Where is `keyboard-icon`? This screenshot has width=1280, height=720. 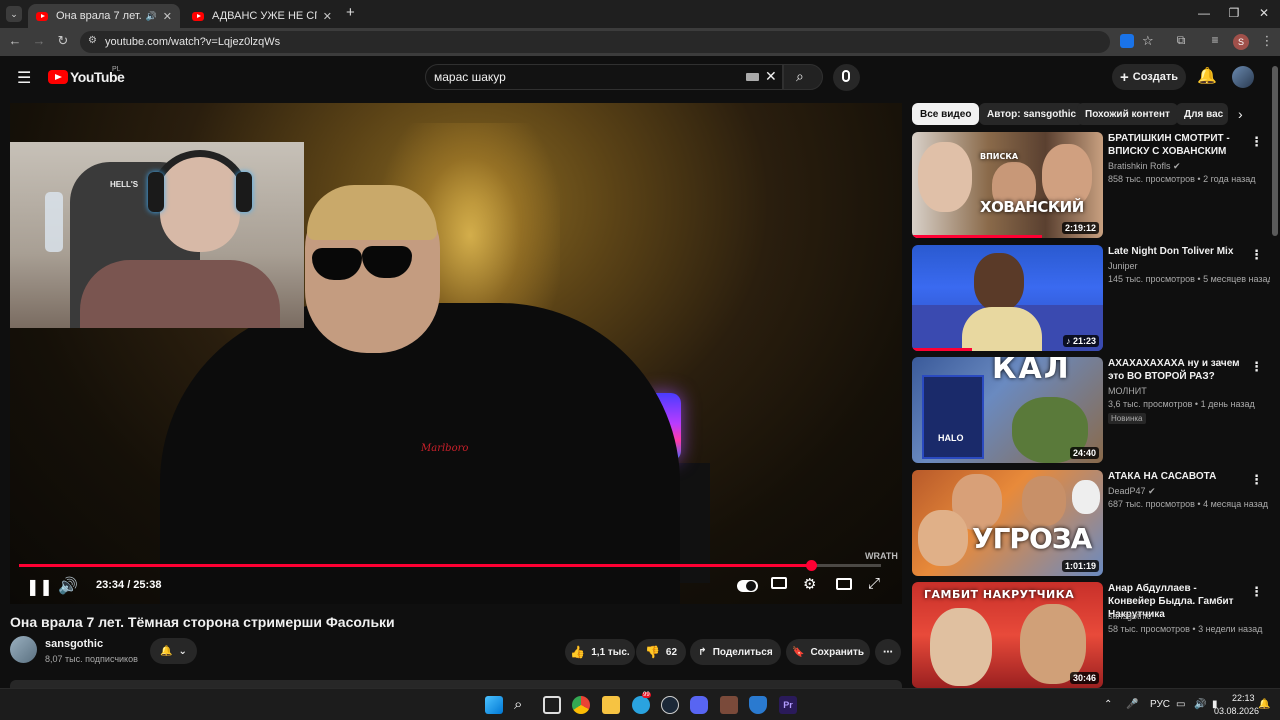 keyboard-icon is located at coordinates (752, 77).